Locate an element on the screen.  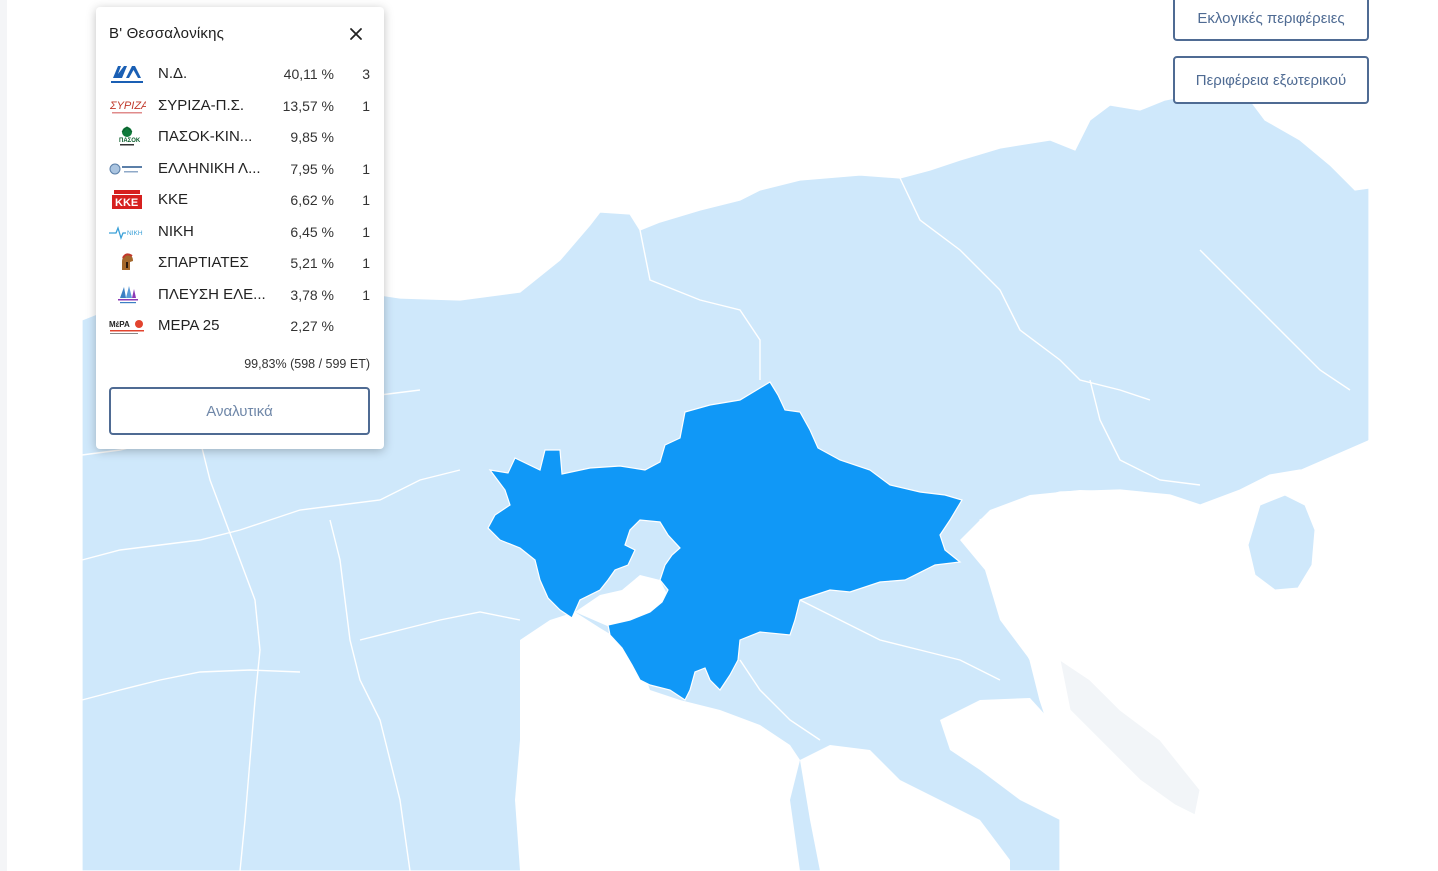
elliniki-lysi-logo-icon is located at coordinates (125, 168).